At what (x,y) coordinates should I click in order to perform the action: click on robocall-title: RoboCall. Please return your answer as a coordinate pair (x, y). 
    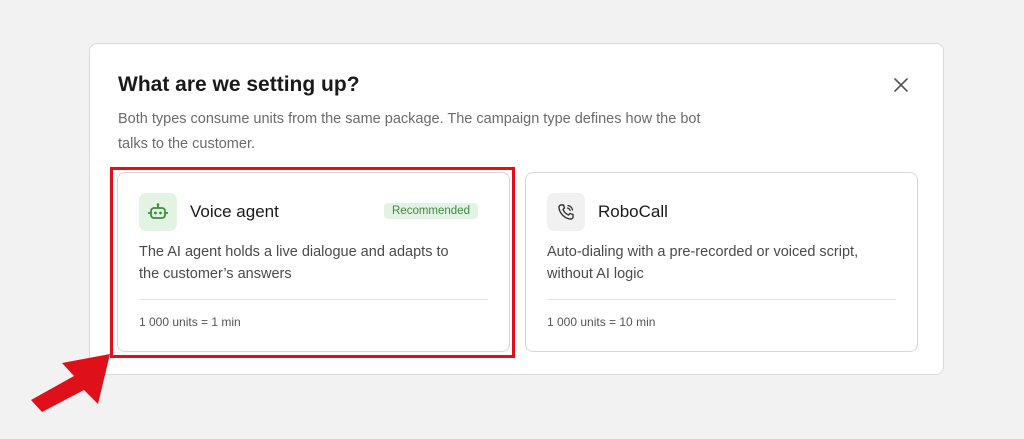
    Looking at the image, I should click on (633, 211).